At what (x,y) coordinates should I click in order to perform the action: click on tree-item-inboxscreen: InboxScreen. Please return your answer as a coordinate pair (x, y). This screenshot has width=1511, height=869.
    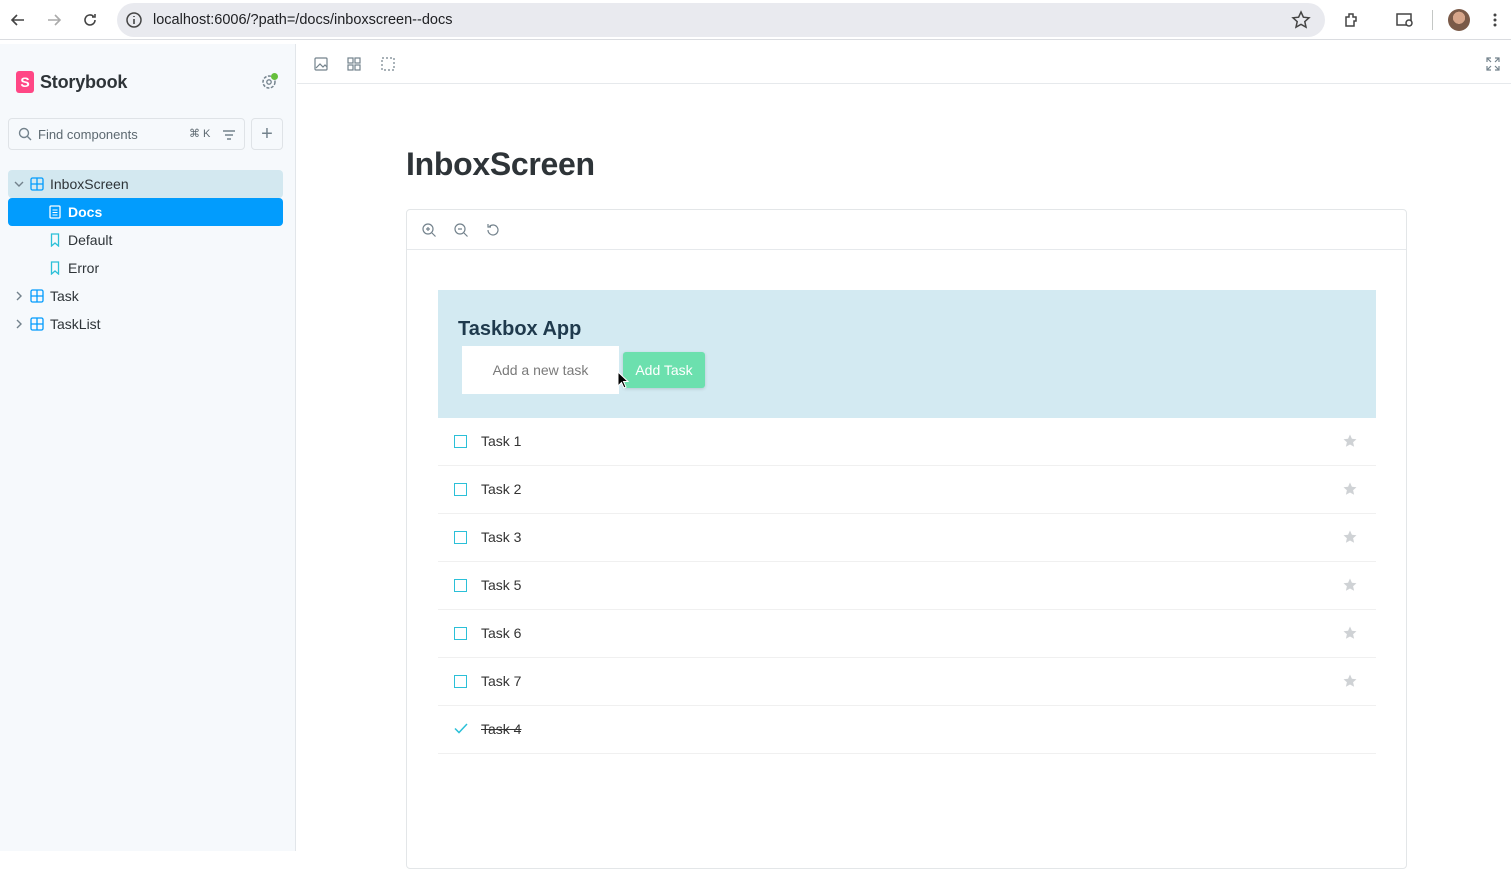
    Looking at the image, I should click on (145, 184).